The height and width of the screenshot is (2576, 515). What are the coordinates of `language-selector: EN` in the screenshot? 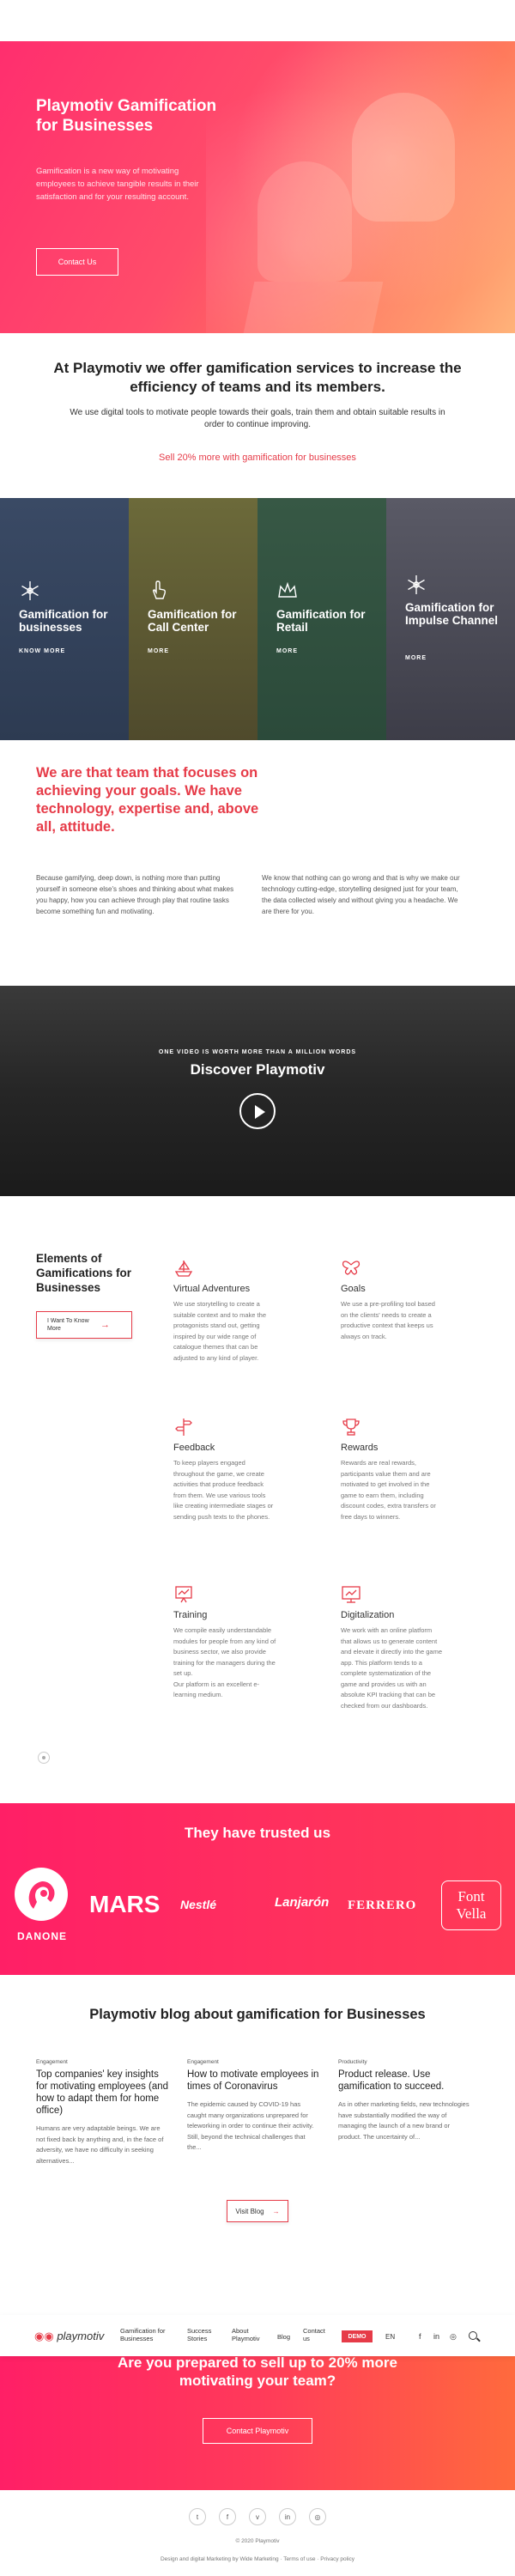 It's located at (390, 2337).